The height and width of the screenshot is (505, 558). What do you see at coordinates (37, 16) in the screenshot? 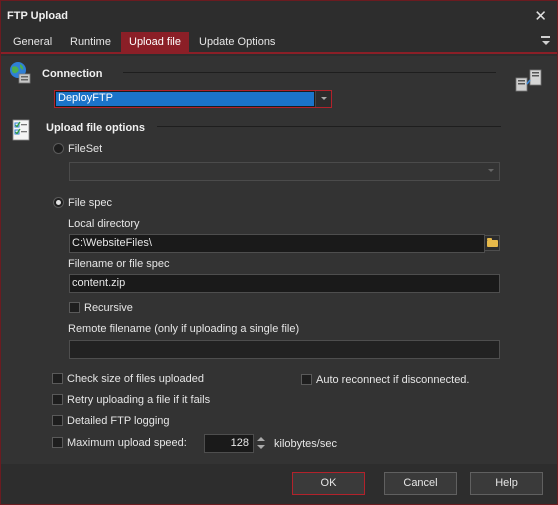
I see `window-title: FTP Upload` at bounding box center [37, 16].